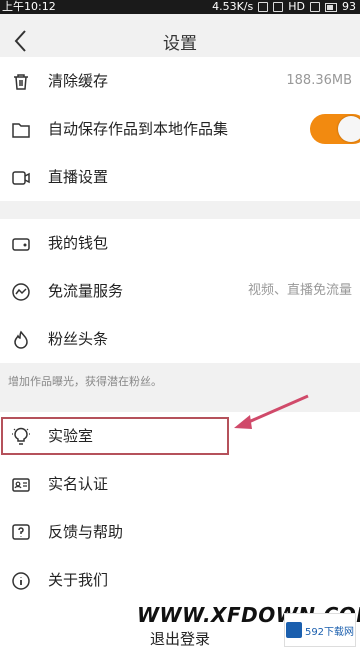 This screenshot has height=655, width=360. I want to click on auto-save-toggle, so click(335, 129).